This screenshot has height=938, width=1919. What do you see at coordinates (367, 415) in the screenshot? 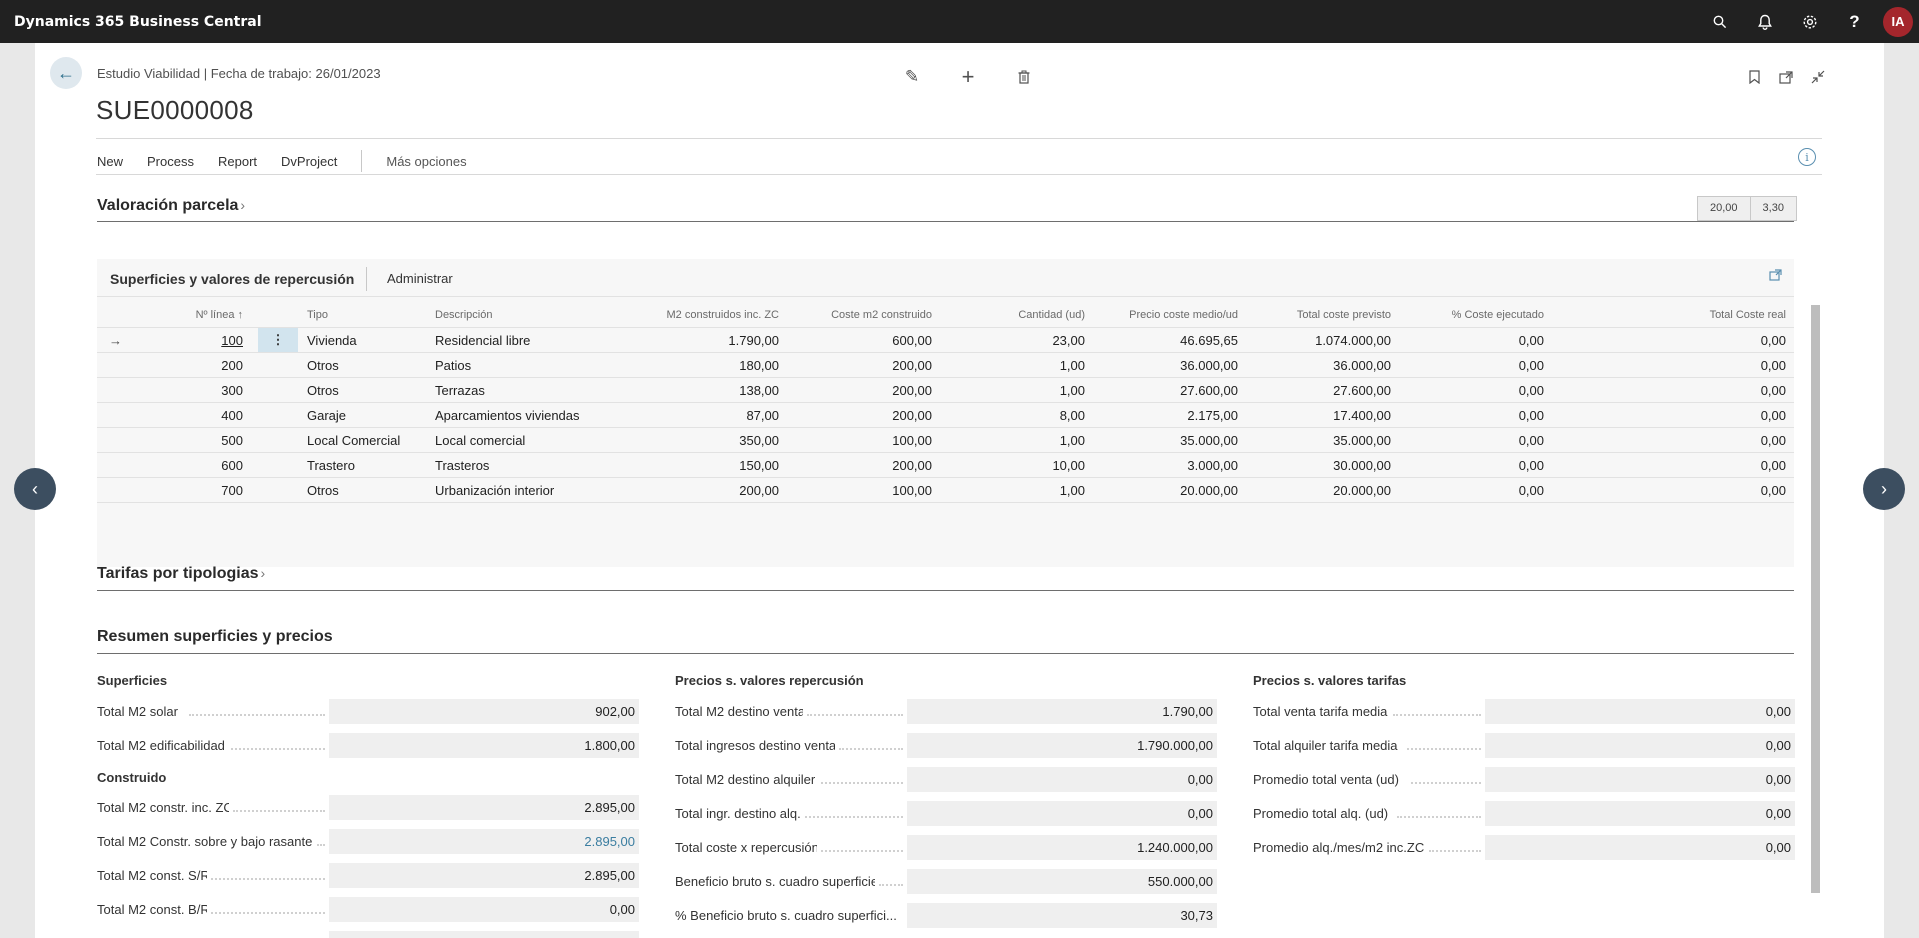
I see `cell-tipo: Garaje` at bounding box center [367, 415].